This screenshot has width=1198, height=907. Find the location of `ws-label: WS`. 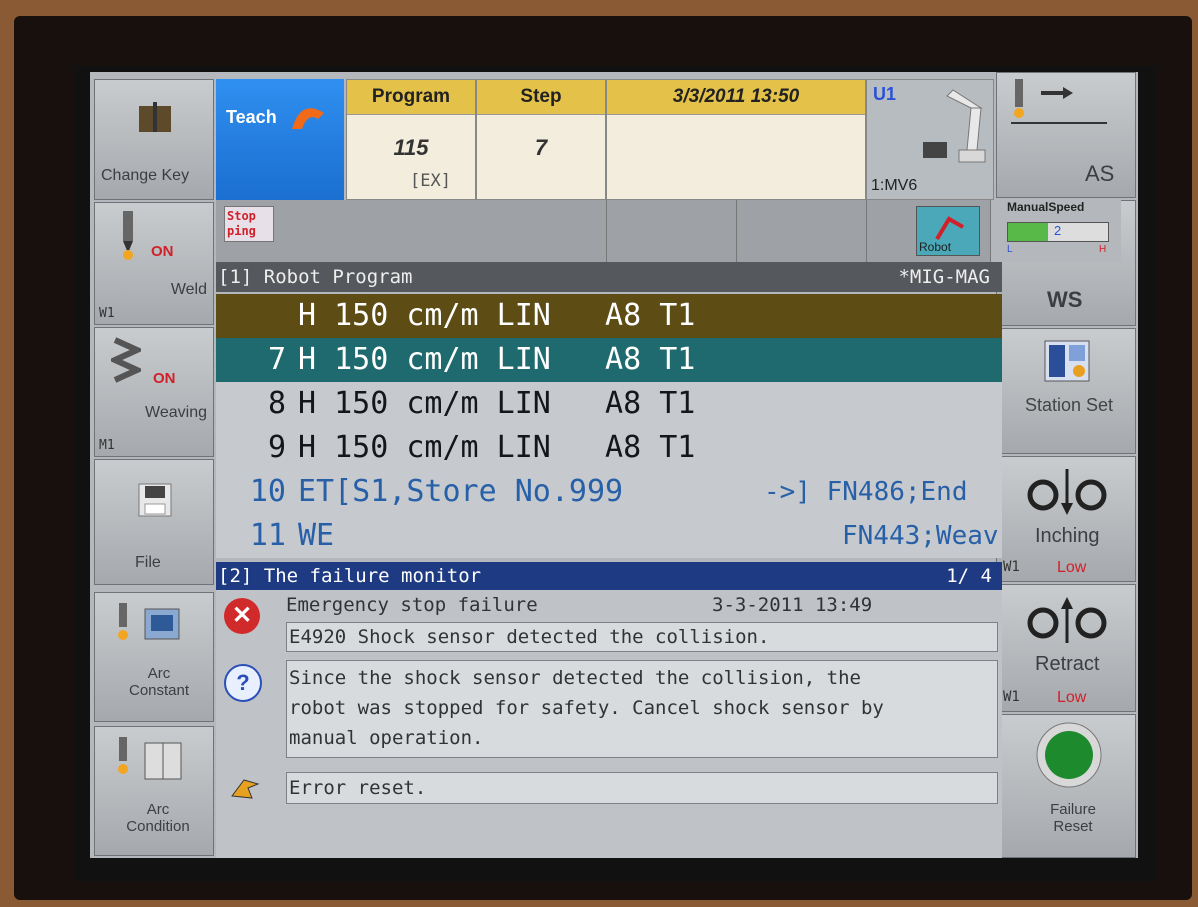

ws-label: WS is located at coordinates (1065, 299).